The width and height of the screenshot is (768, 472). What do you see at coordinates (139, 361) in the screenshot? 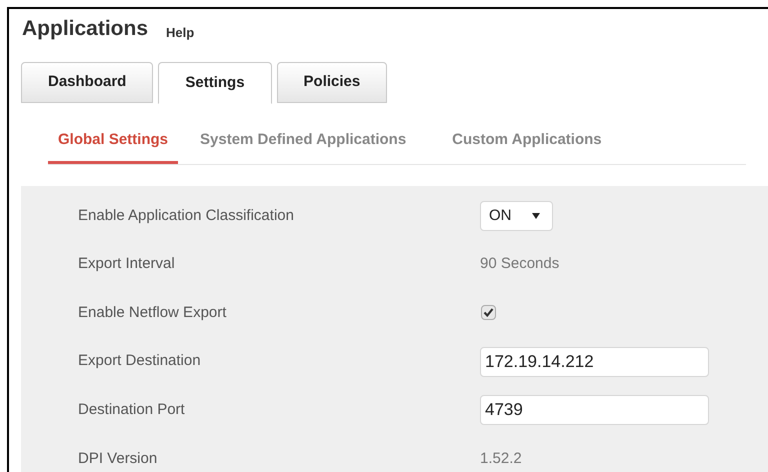
I see `setting-label: Export Destination` at bounding box center [139, 361].